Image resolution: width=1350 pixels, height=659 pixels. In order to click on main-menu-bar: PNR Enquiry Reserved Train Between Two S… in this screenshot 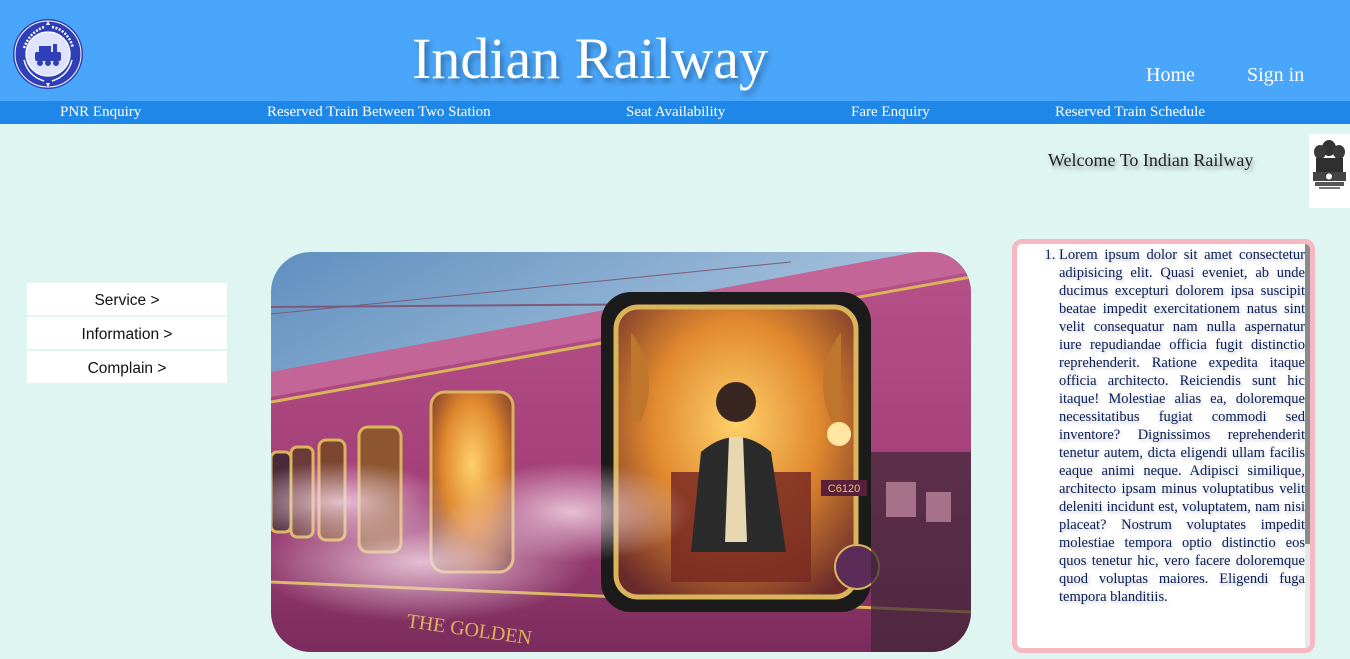, I will do `click(675, 112)`.